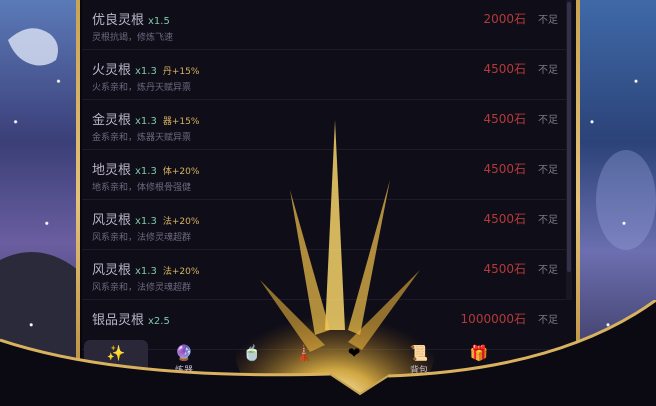 The image size is (656, 406). I want to click on list-item: 地灵根 x1.3 体+20% 地系亲和，体修根骨强健 4500石 不足, so click(324, 175).